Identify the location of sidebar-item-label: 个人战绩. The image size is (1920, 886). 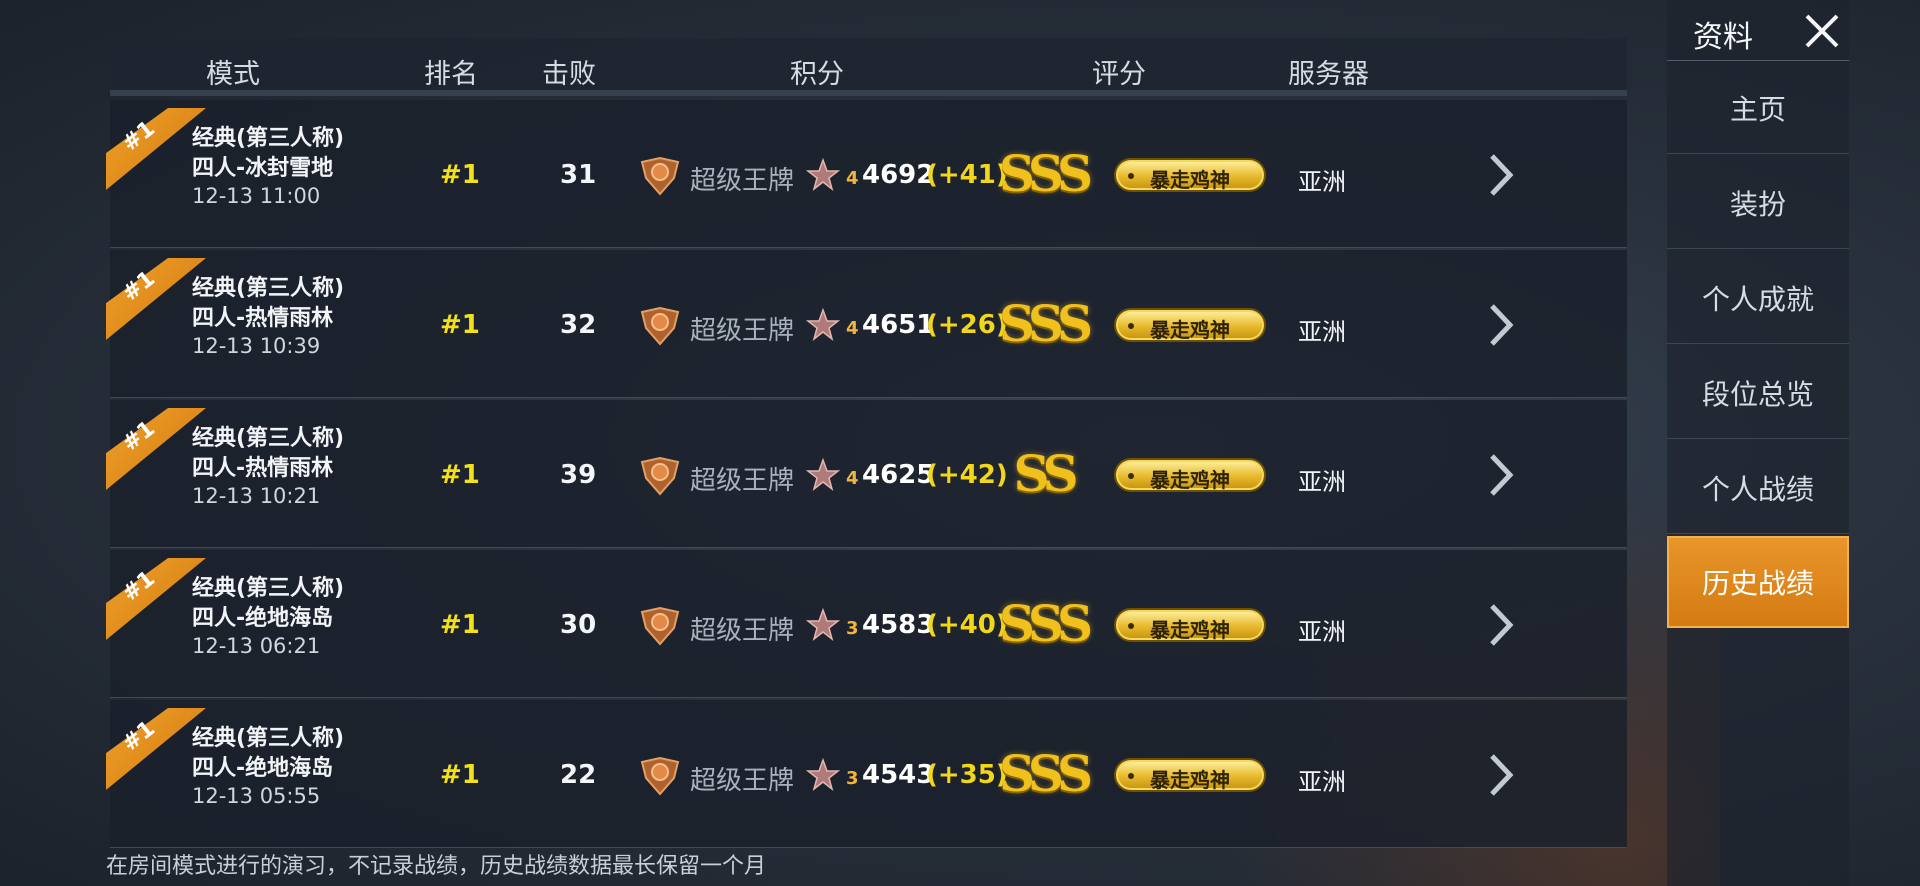
(1757, 489).